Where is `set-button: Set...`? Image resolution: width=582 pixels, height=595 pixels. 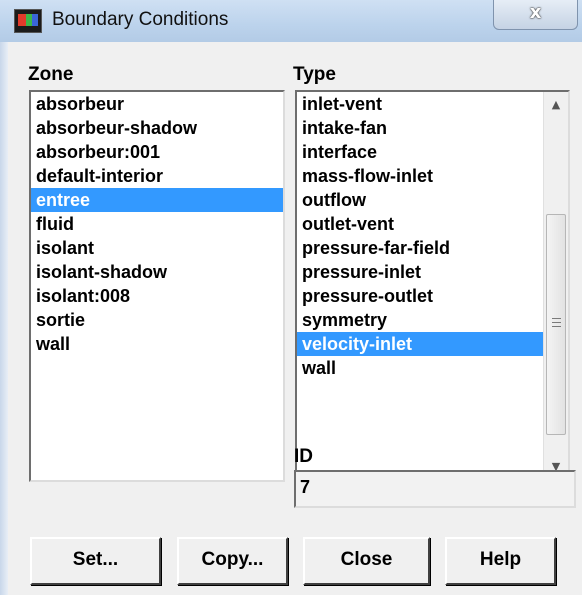
set-button: Set... is located at coordinates (95, 561).